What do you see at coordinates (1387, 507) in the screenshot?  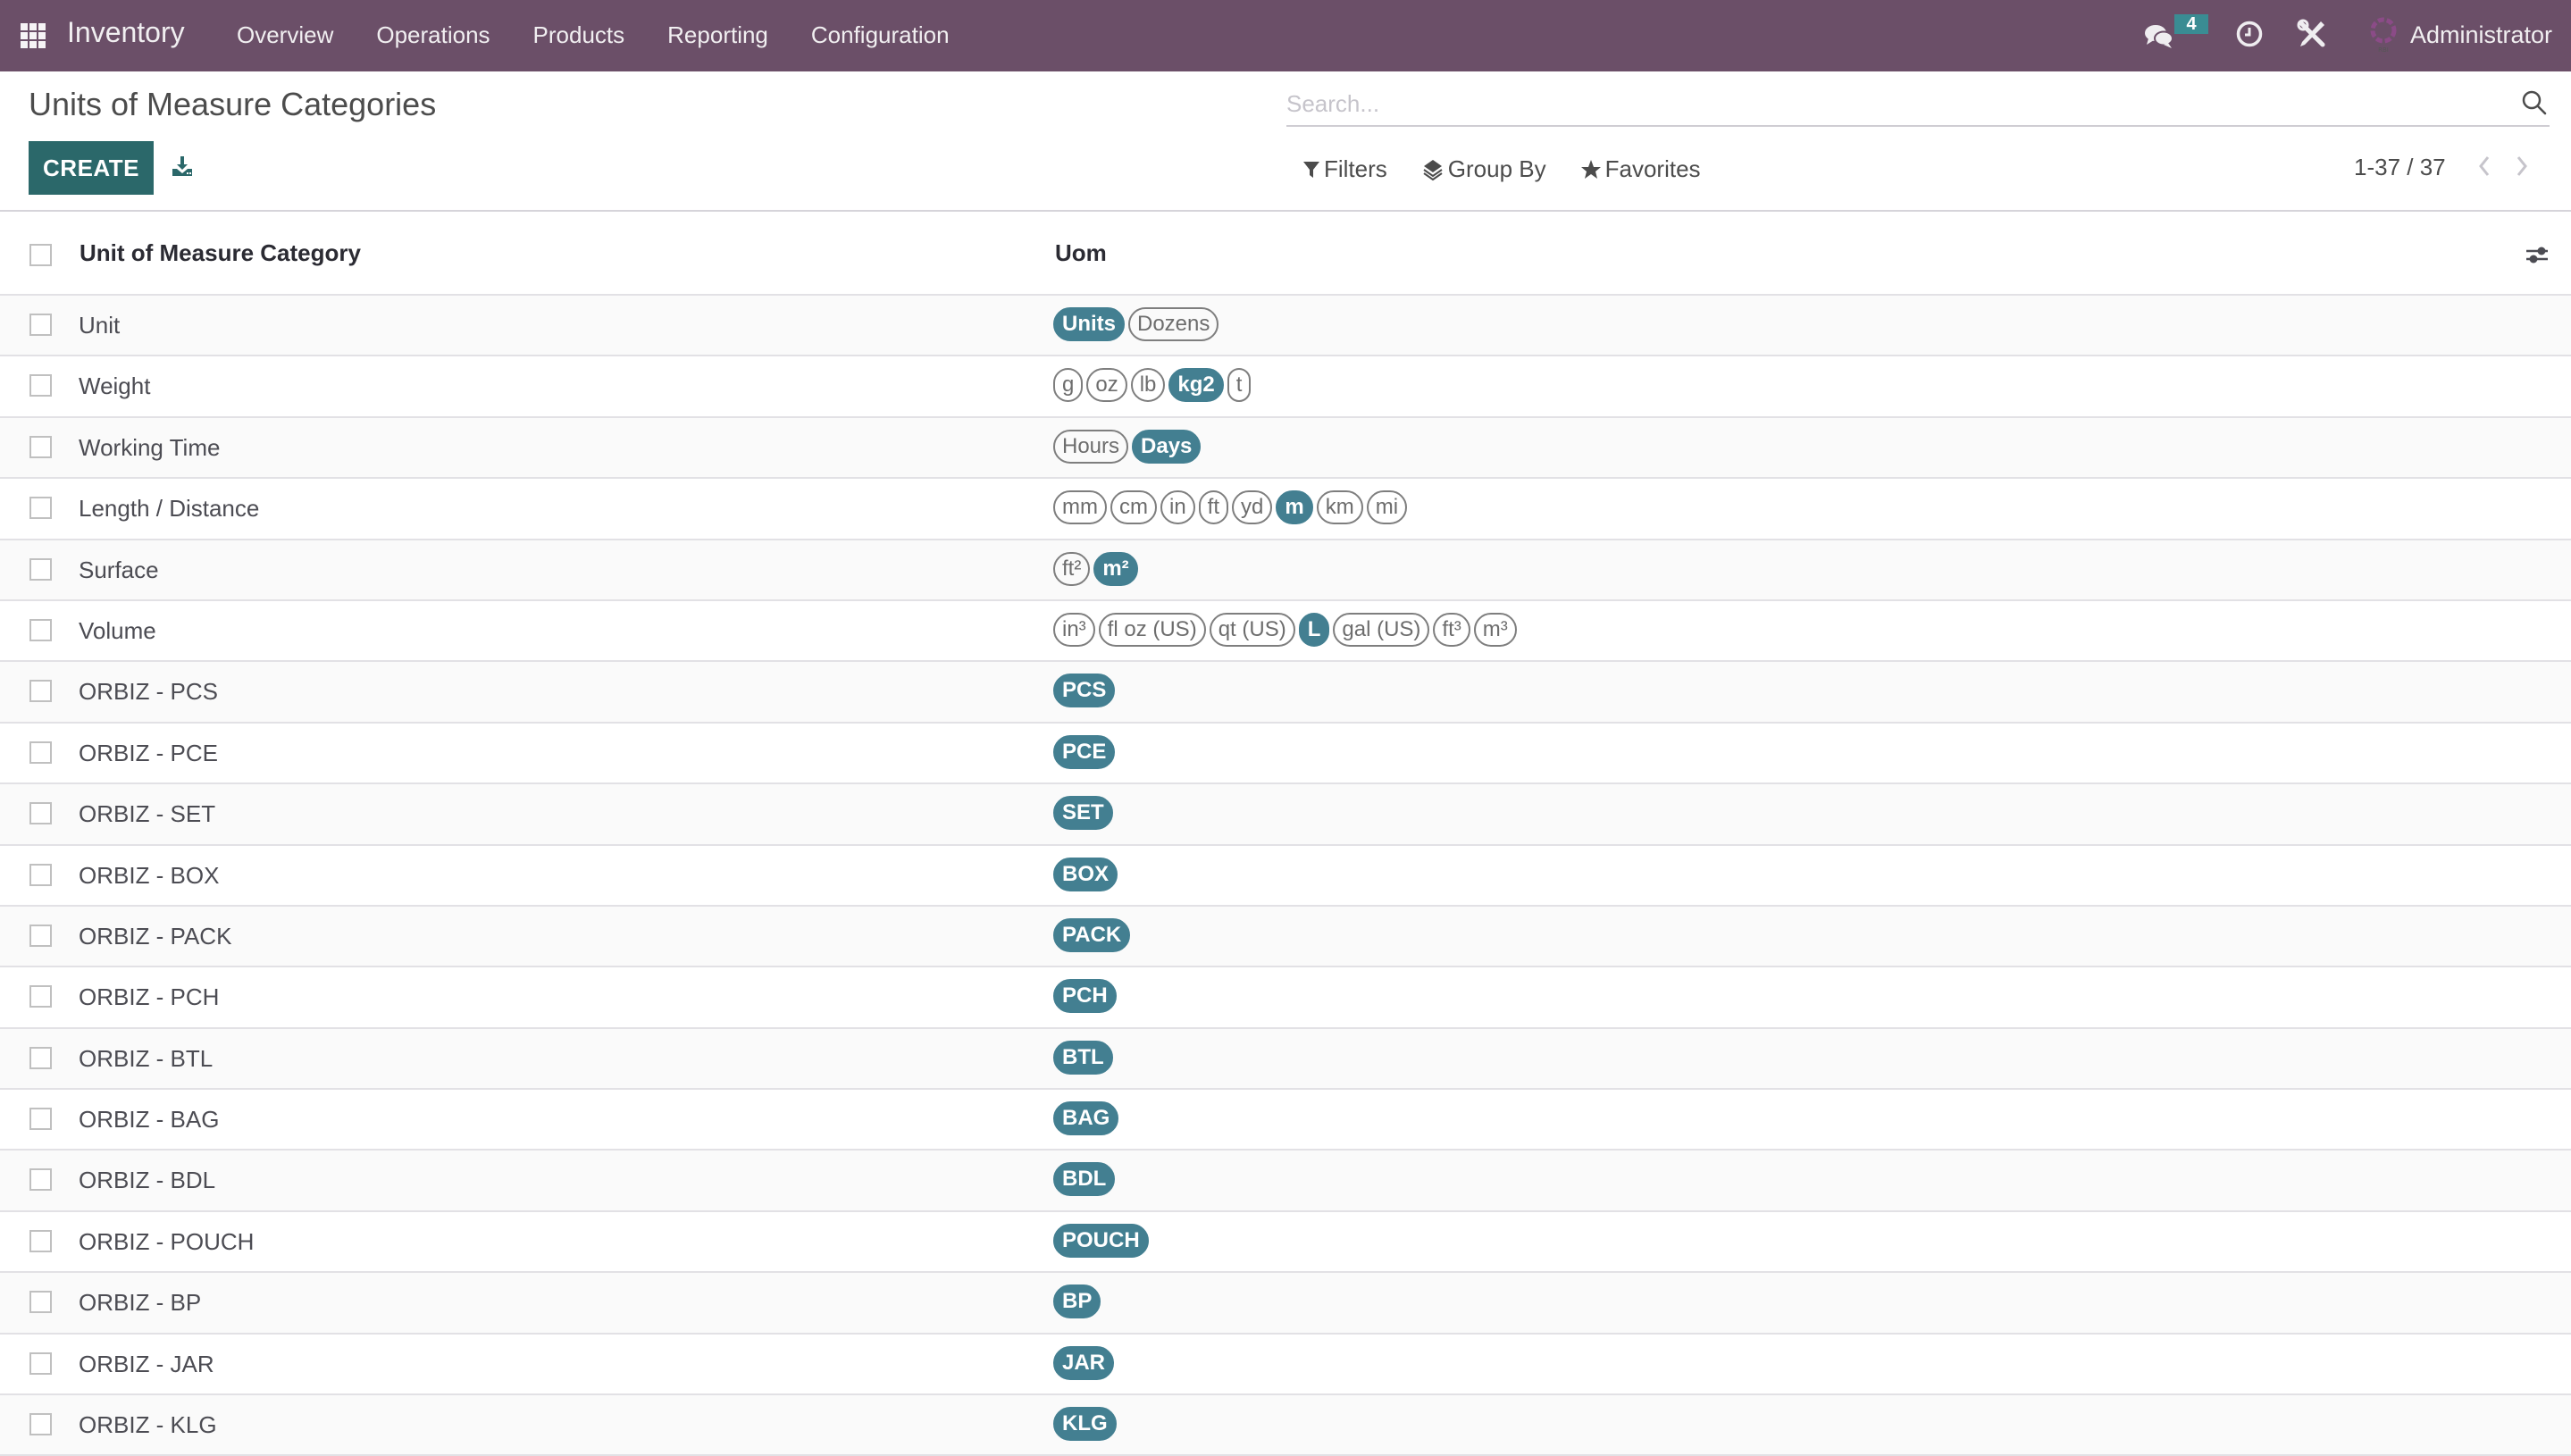 I see `uom-tag: mi` at bounding box center [1387, 507].